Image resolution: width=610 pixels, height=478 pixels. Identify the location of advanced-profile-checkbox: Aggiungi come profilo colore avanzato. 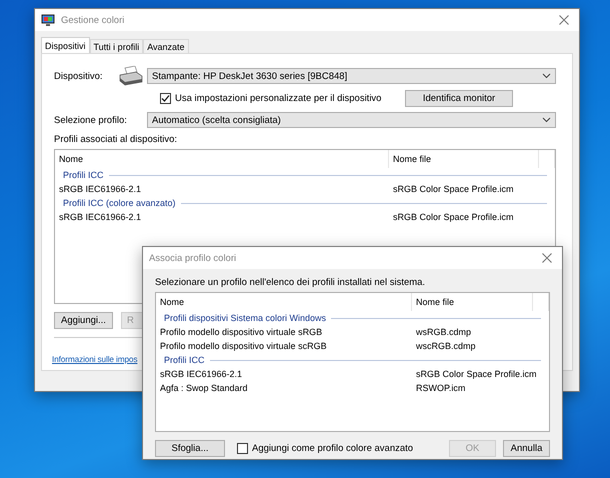
(325, 448).